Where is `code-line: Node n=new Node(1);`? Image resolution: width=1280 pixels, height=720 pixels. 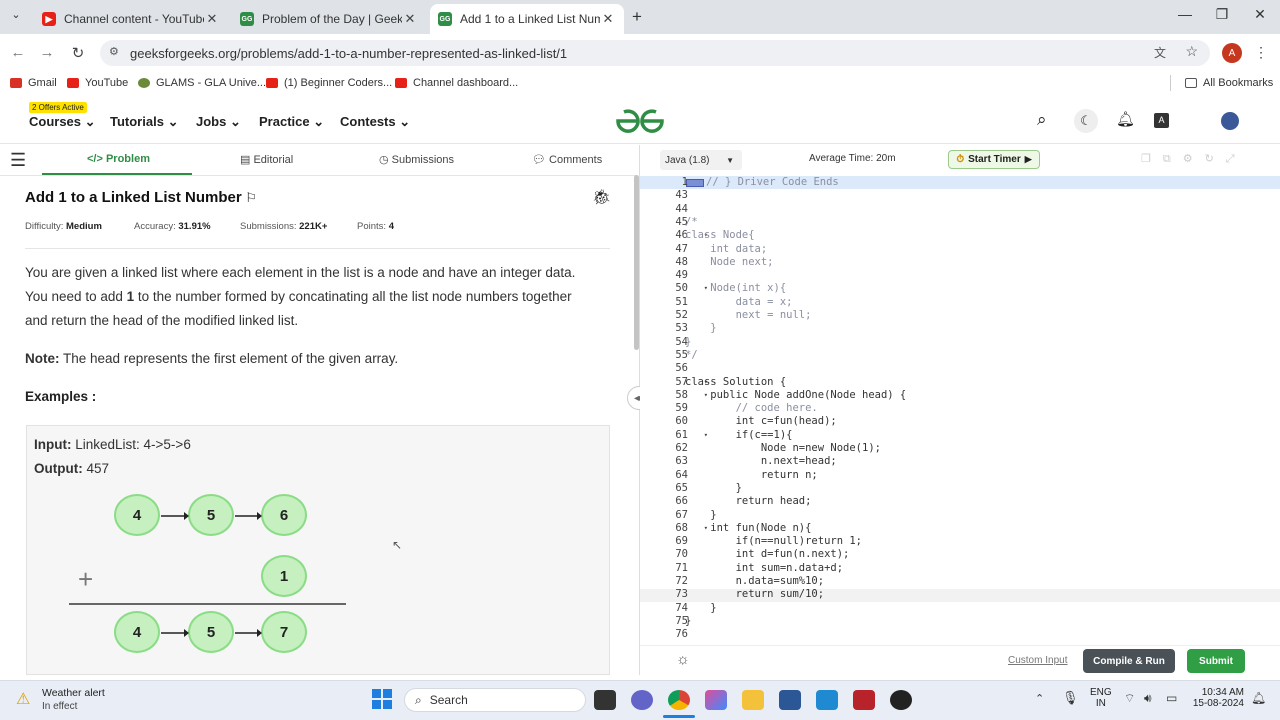
code-line: Node n=new Node(1); is located at coordinates (783, 448).